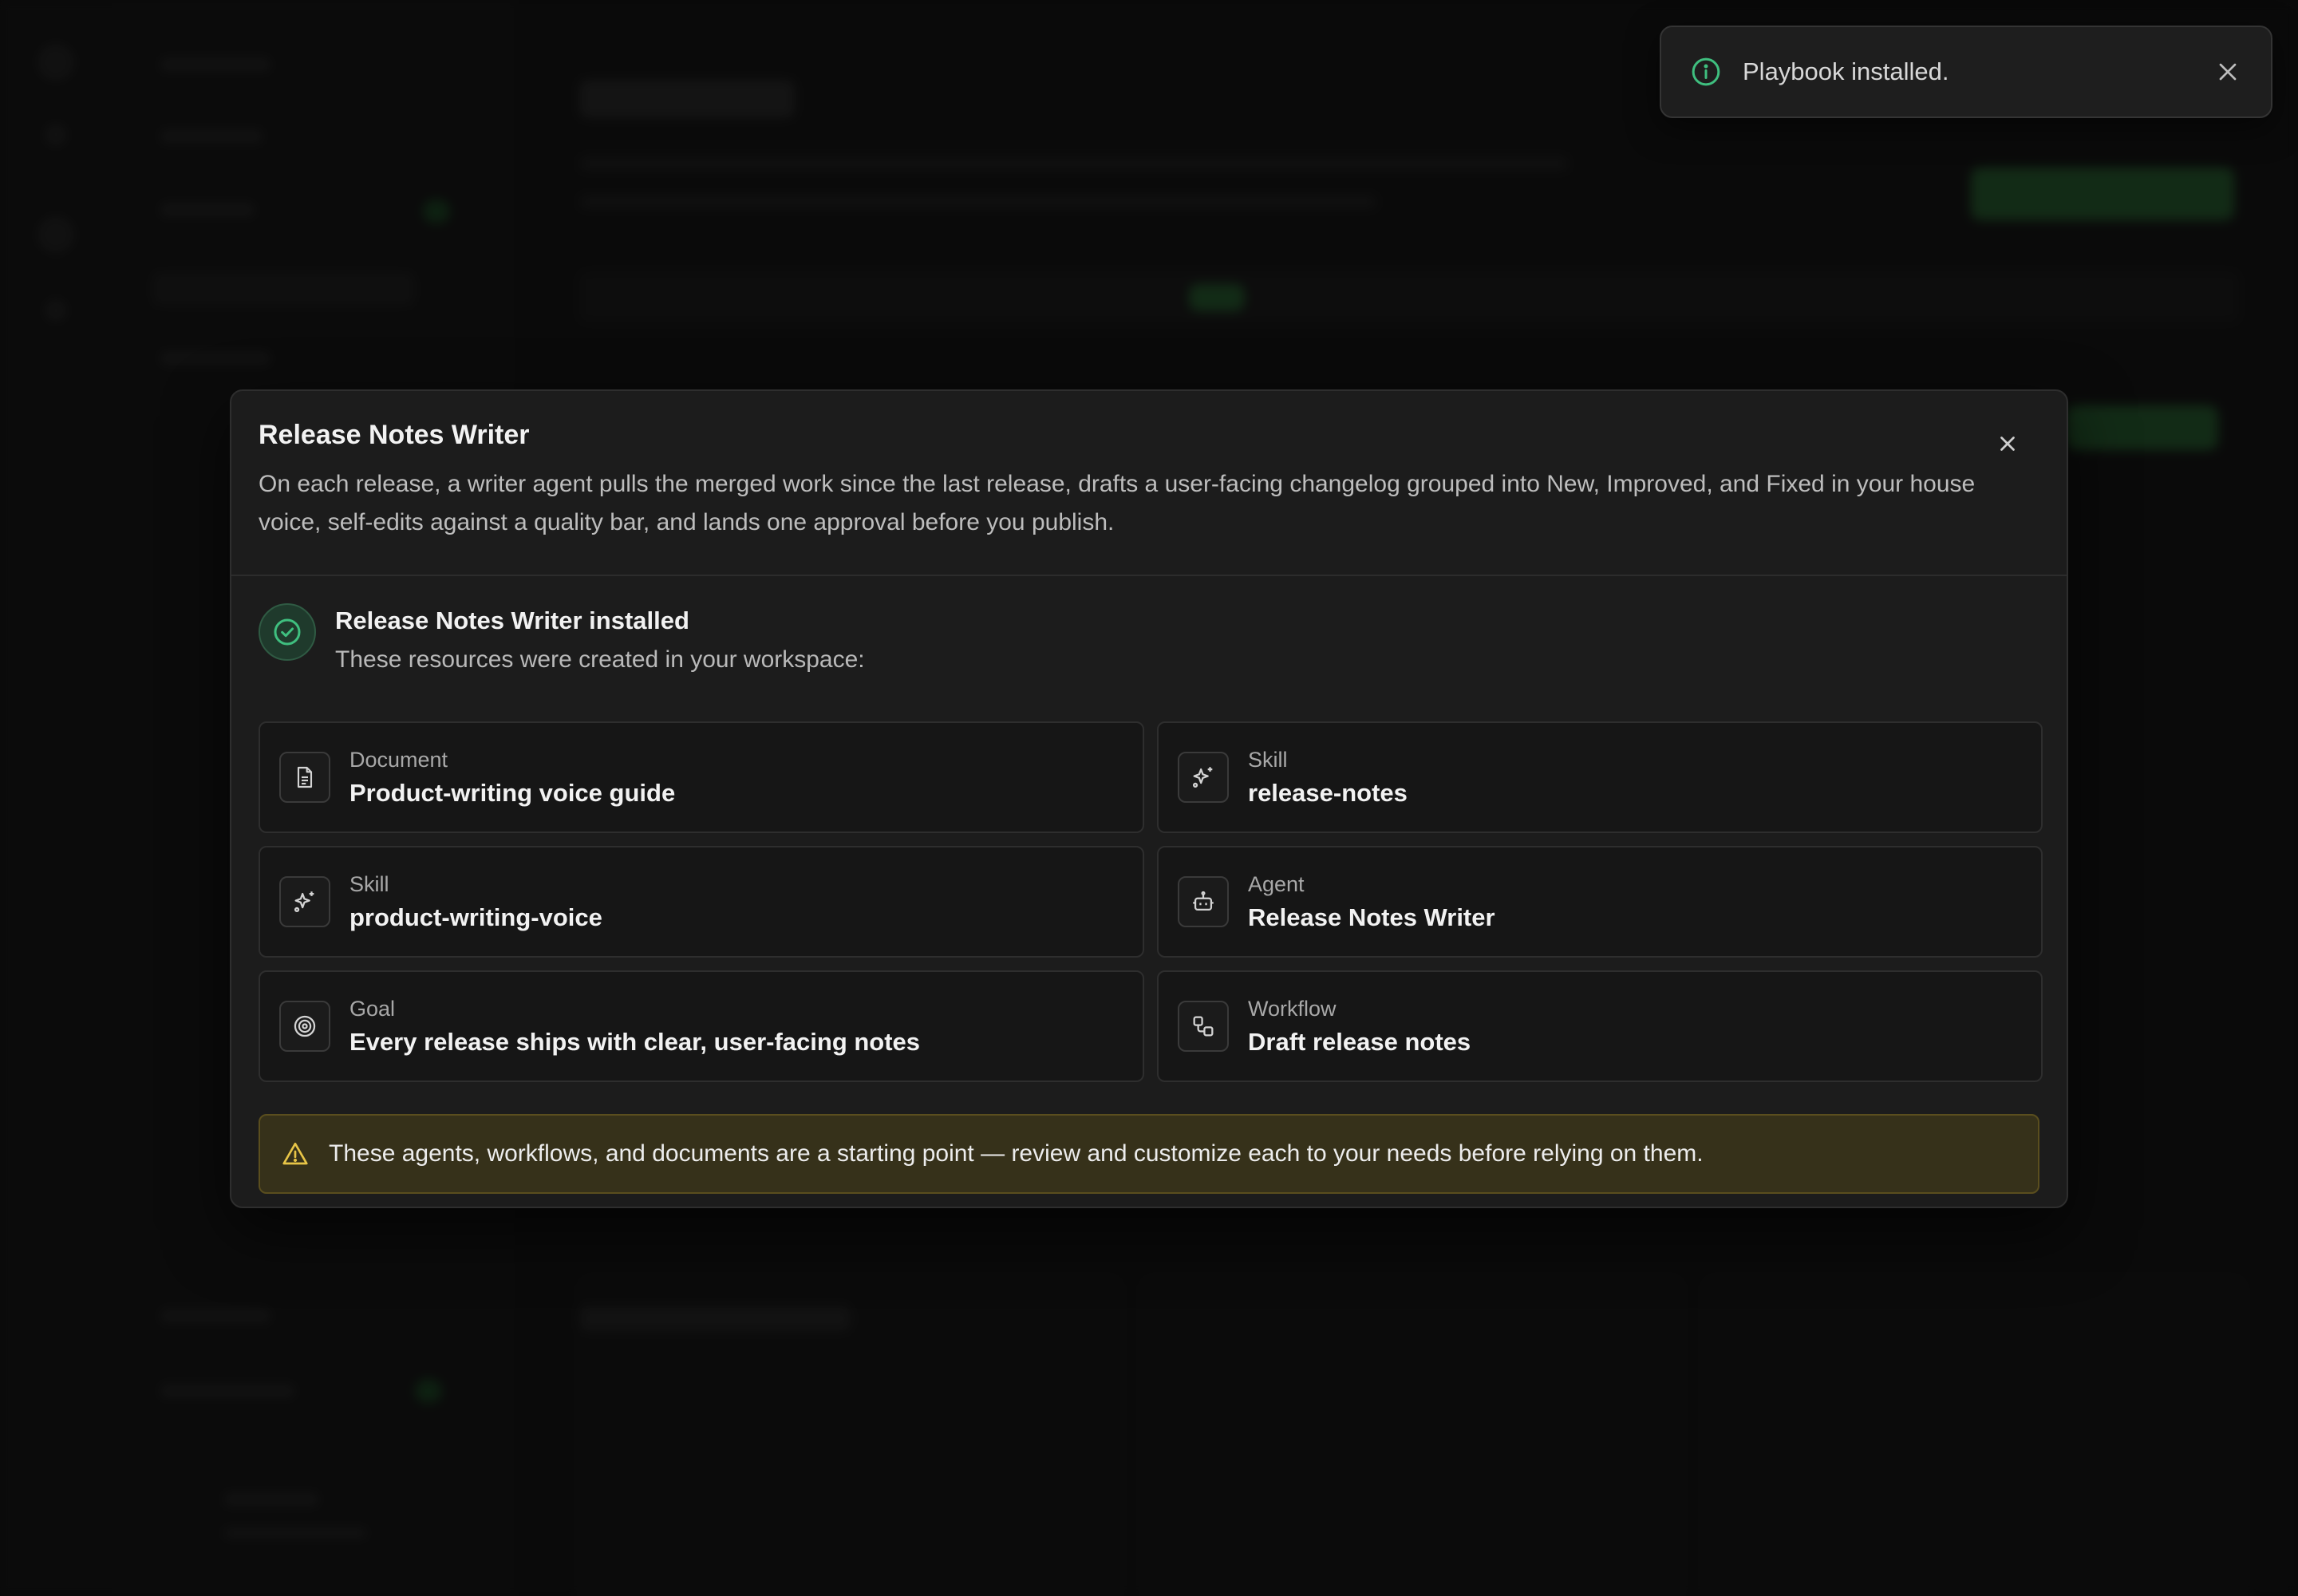  I want to click on resource-kind: Agent, so click(1277, 883).